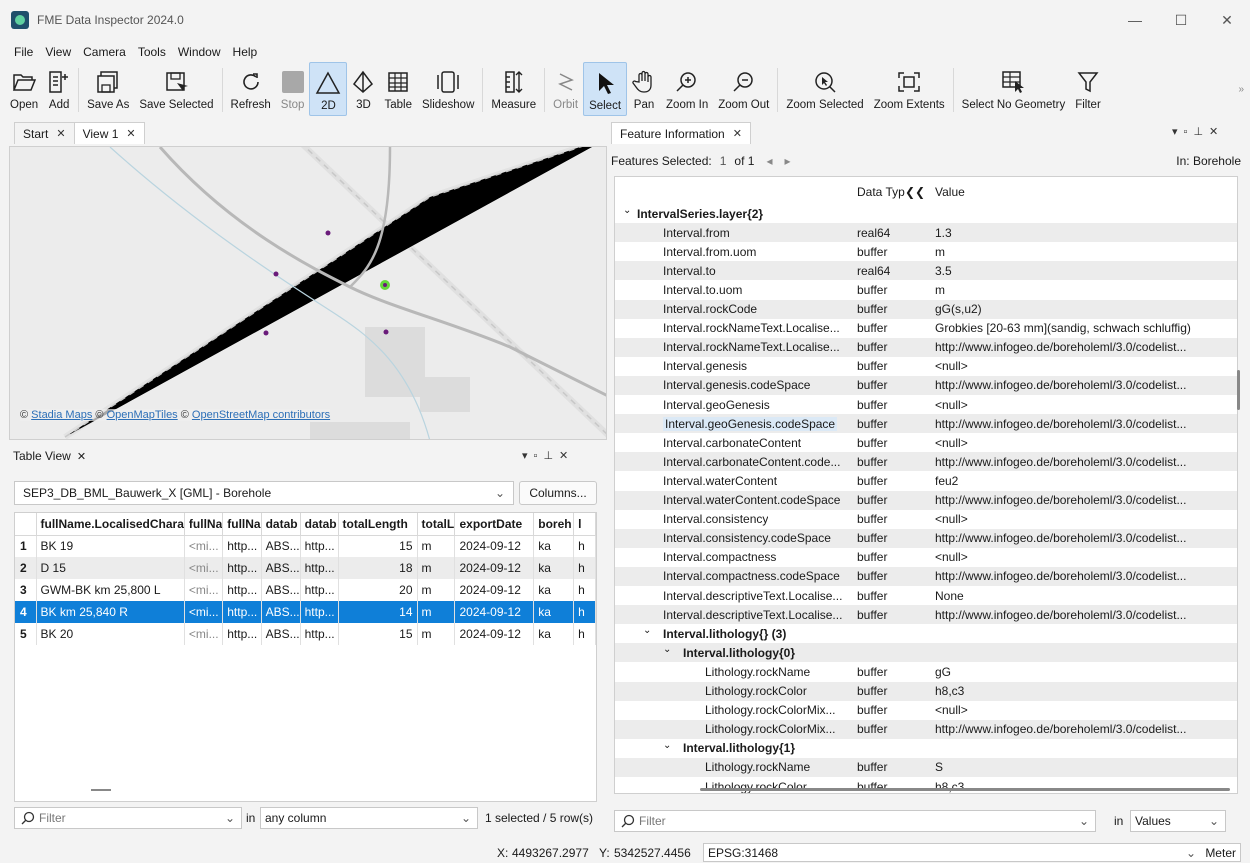  I want to click on attribute-group-row: ⌄ Interval.lithology{0}, so click(926, 653).